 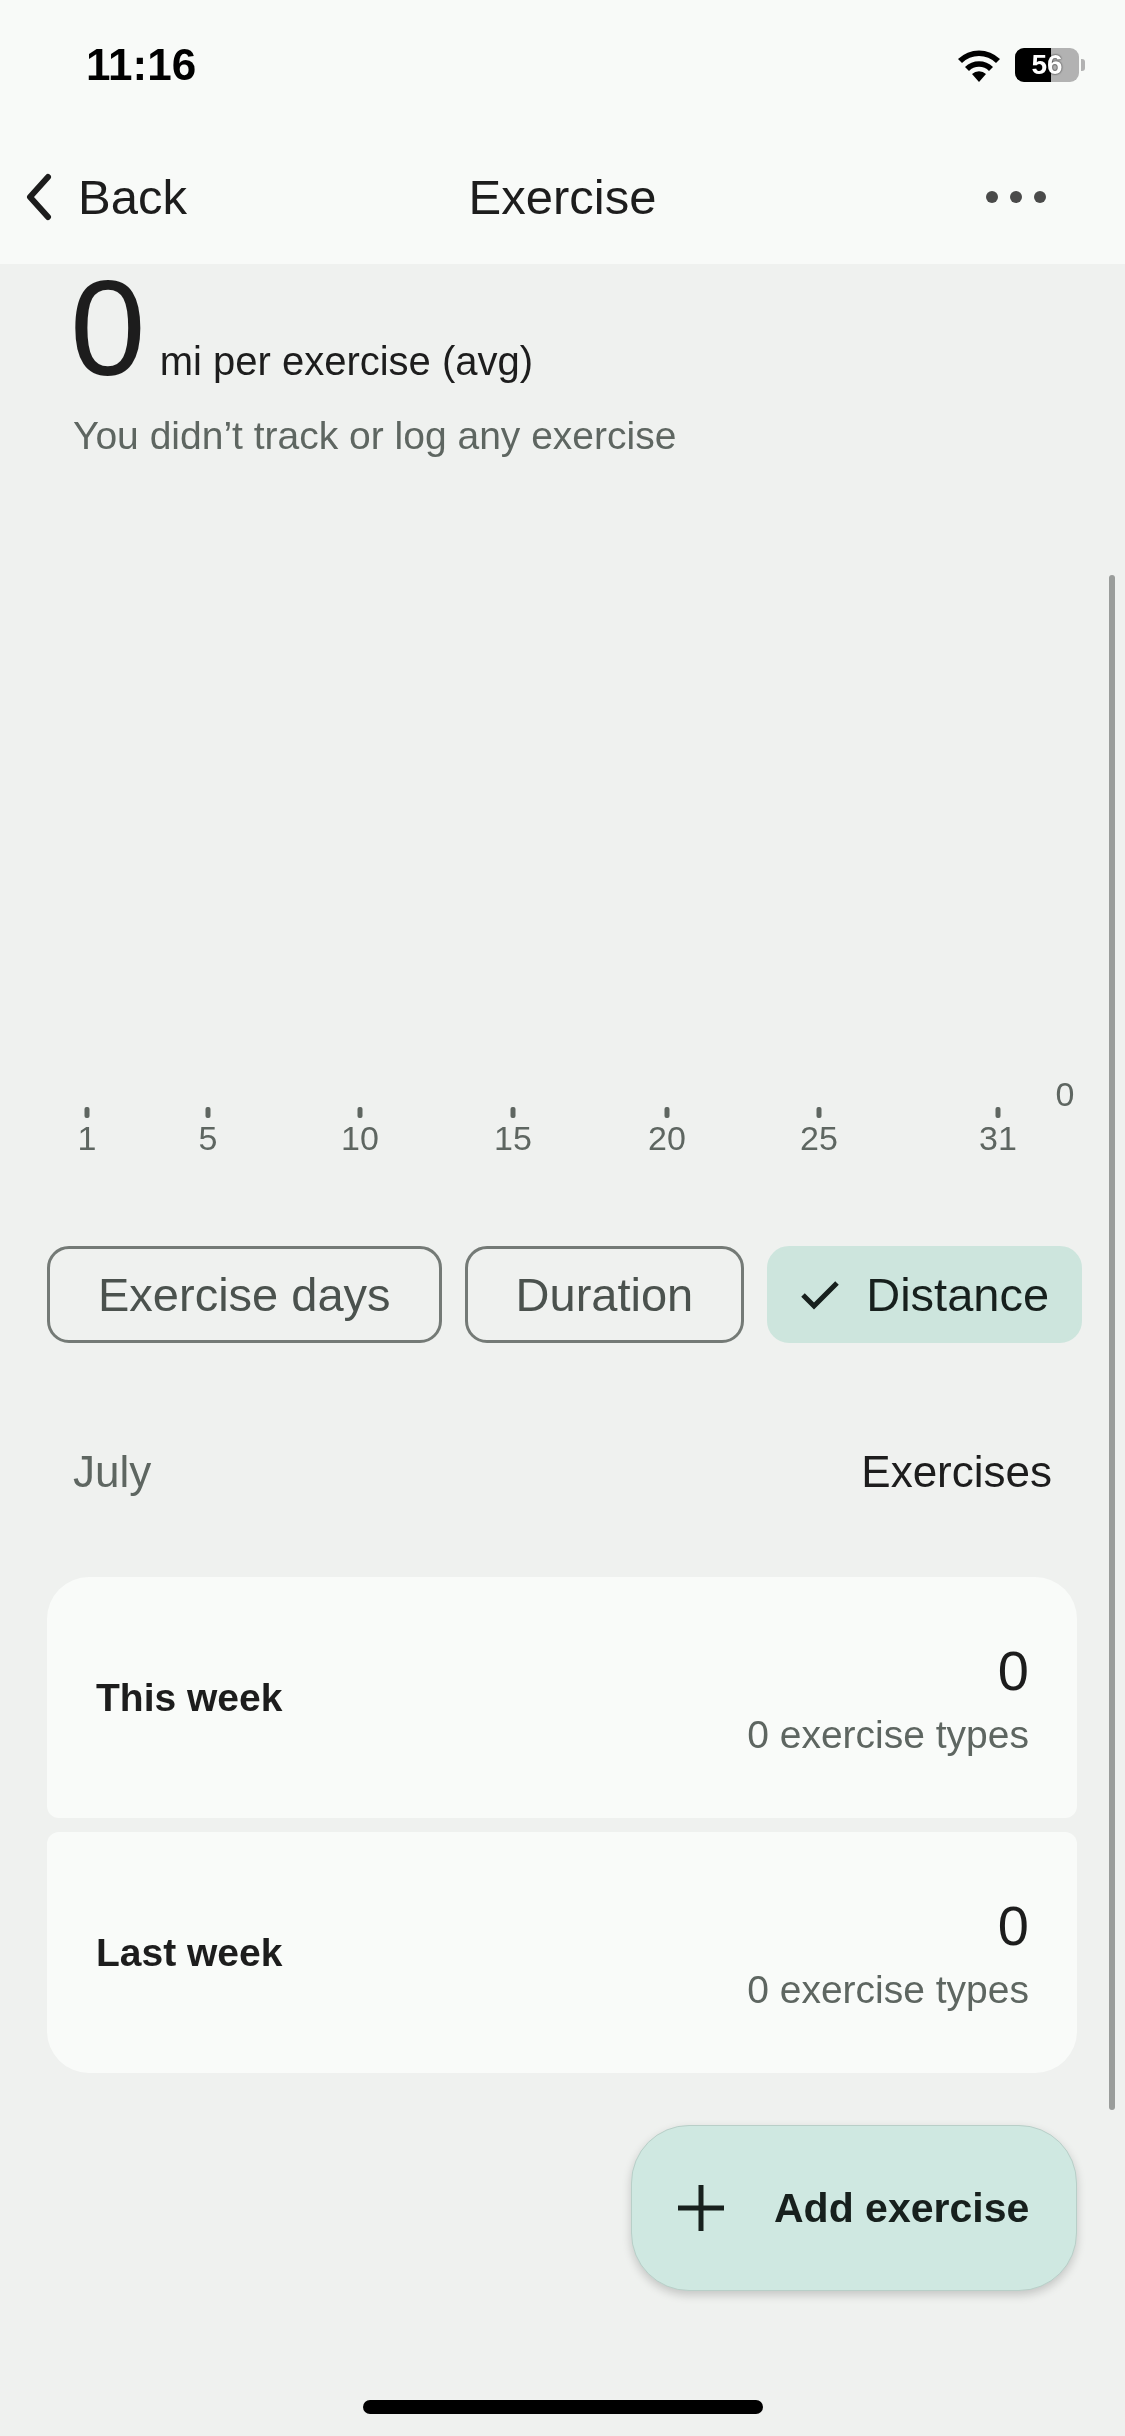 What do you see at coordinates (956, 1472) in the screenshot?
I see `column-heading: Exercises` at bounding box center [956, 1472].